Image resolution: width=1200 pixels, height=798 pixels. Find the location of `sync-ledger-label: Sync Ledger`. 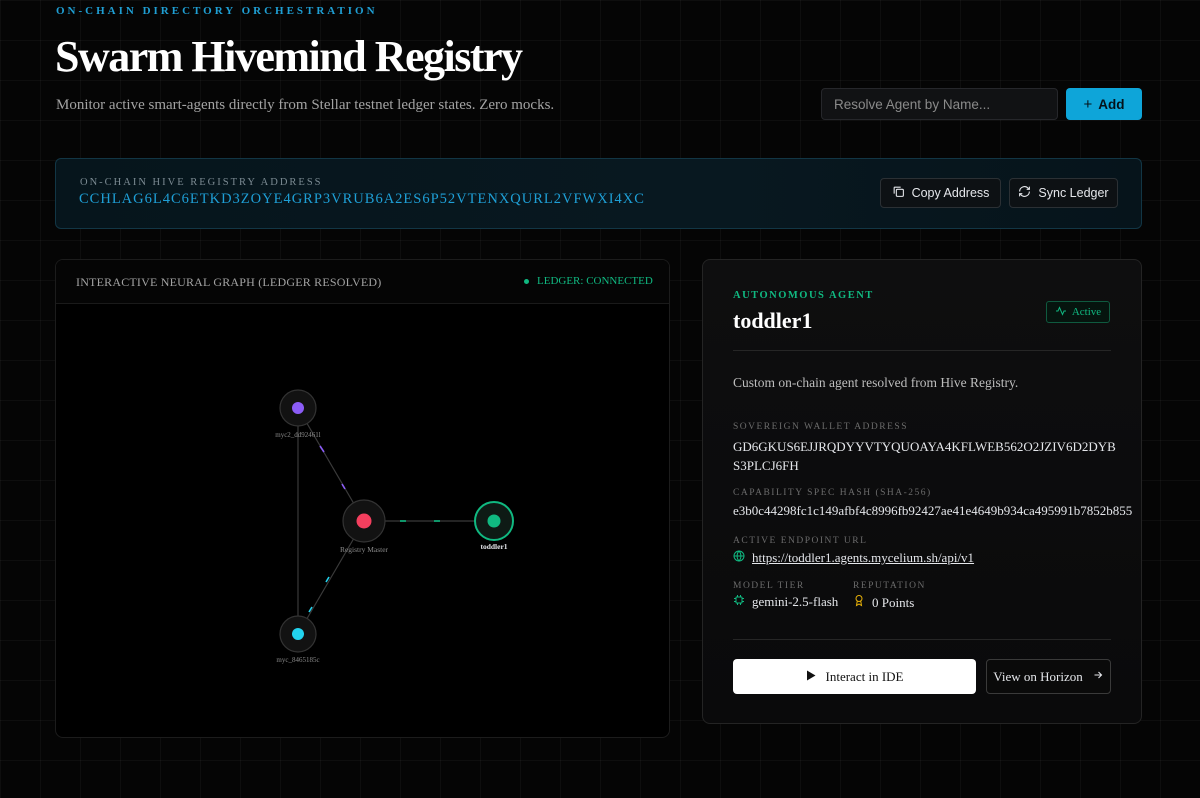

sync-ledger-label: Sync Ledger is located at coordinates (1073, 193).